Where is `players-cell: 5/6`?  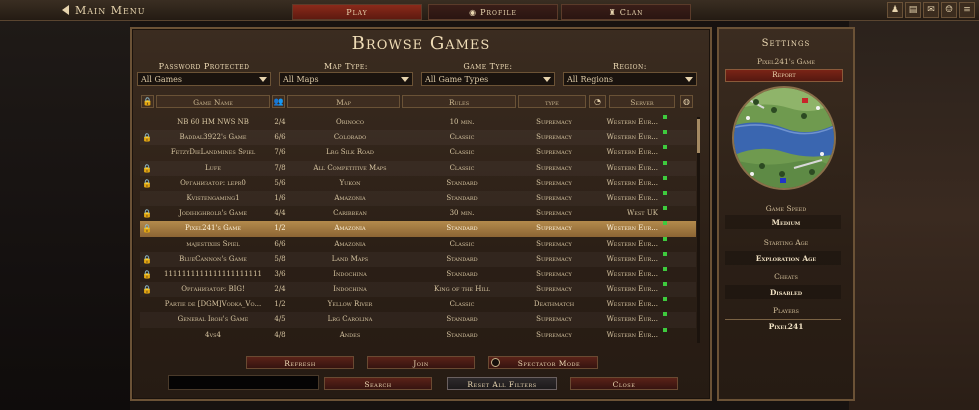
players-cell: 5/6 is located at coordinates (280, 182).